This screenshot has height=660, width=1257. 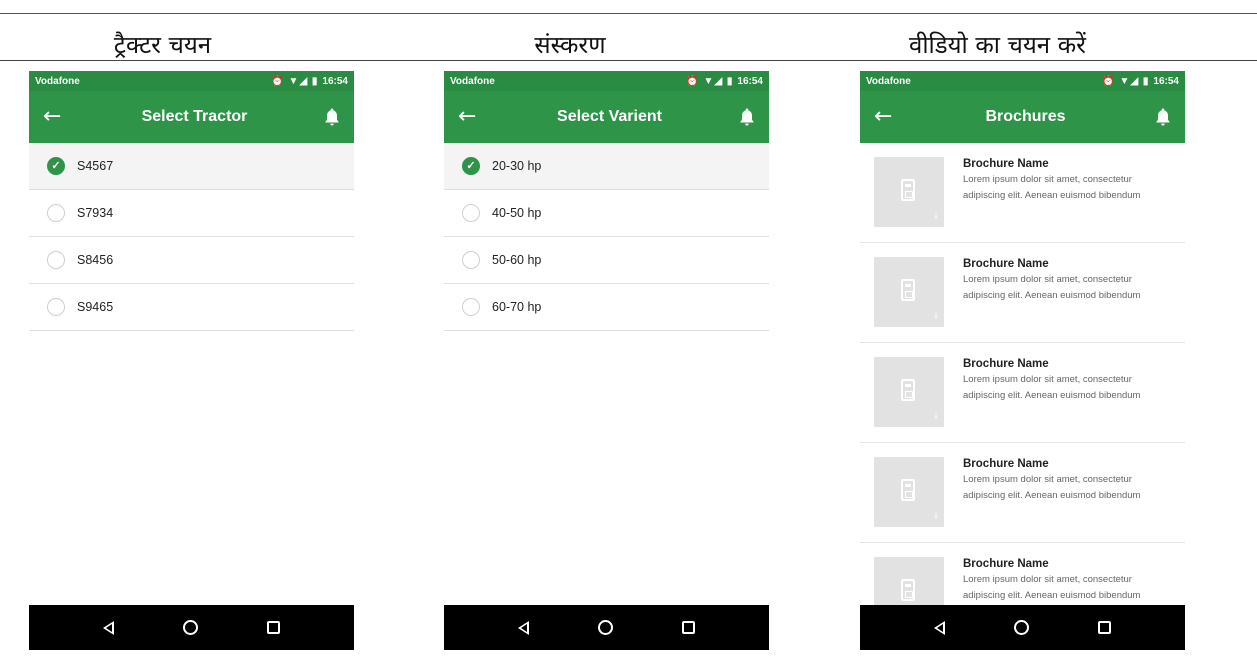 I want to click on column-heading-tractor: ट्रैक्टर चयन, so click(x=162, y=45).